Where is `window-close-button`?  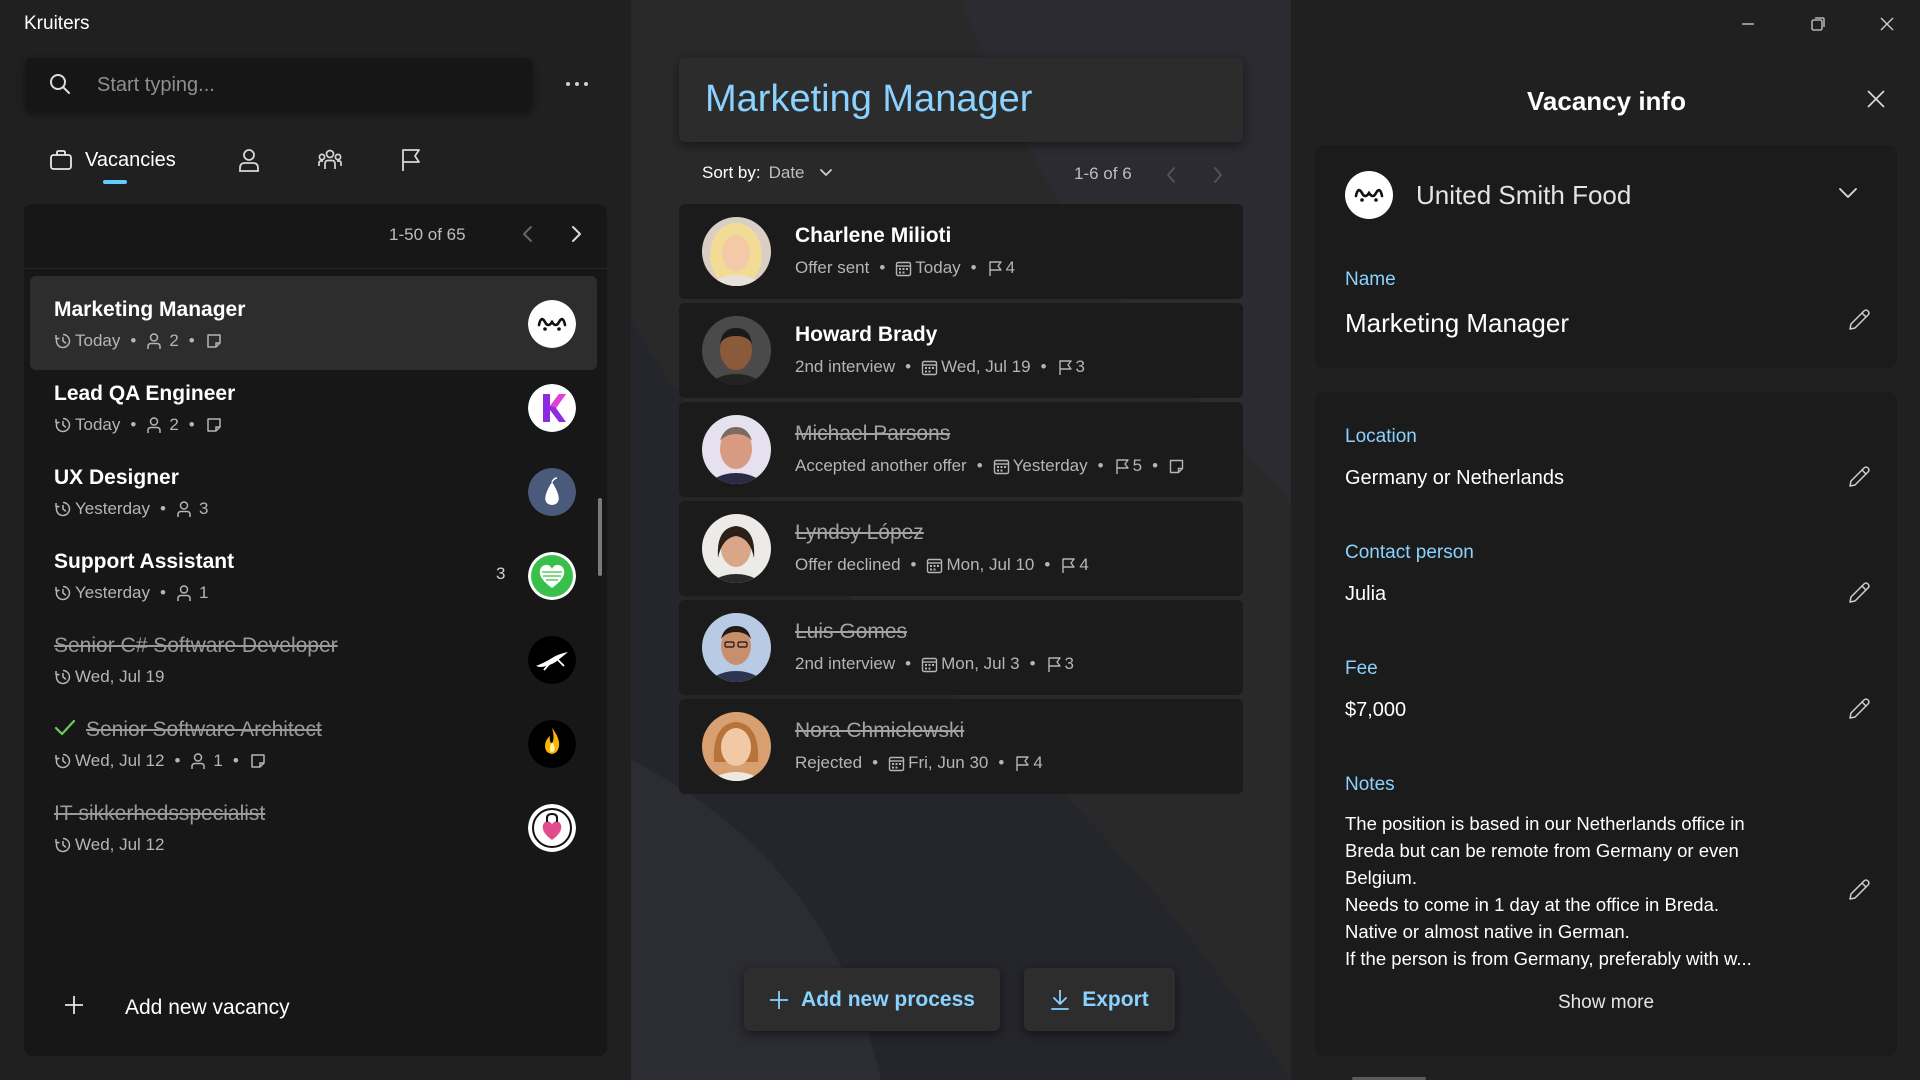
window-close-button is located at coordinates (1887, 24).